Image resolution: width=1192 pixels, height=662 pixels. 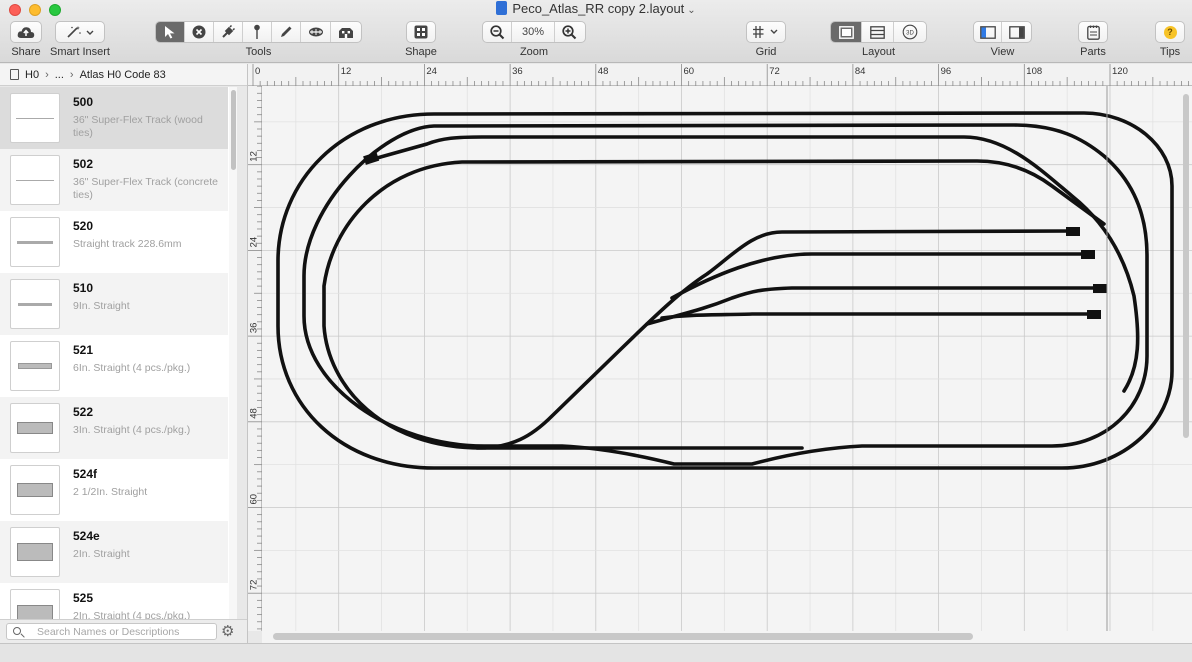 What do you see at coordinates (199, 32) in the screenshot?
I see `delete-tool-button` at bounding box center [199, 32].